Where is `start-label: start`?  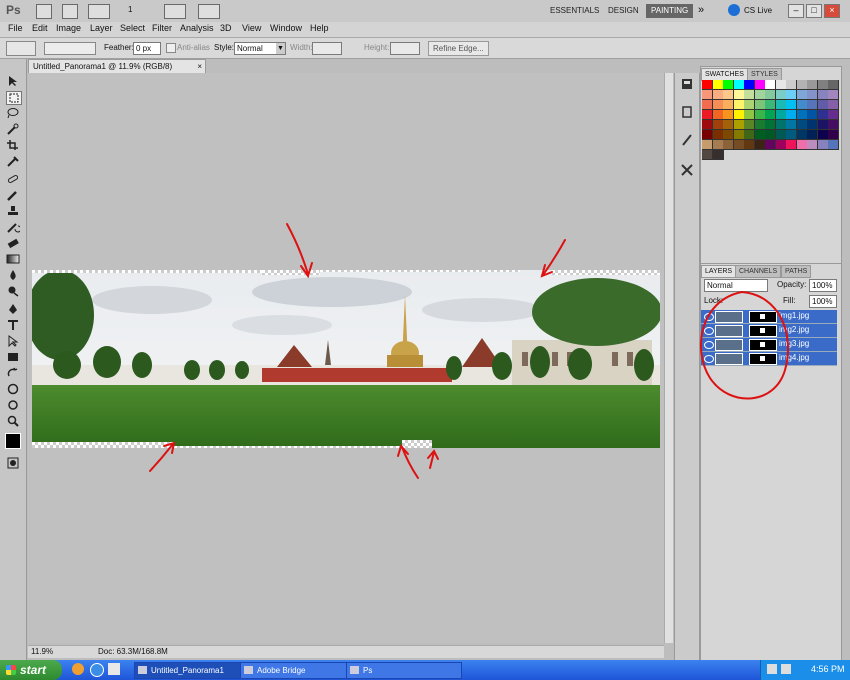
start-label: start is located at coordinates (33, 670).